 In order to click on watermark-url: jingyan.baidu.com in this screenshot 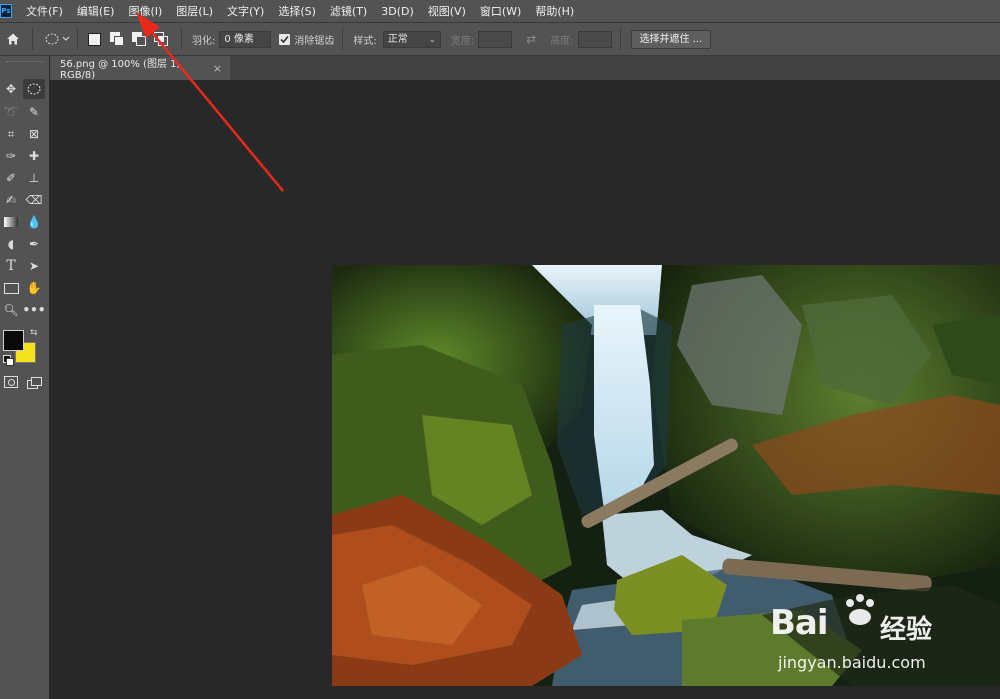, I will do `click(852, 662)`.